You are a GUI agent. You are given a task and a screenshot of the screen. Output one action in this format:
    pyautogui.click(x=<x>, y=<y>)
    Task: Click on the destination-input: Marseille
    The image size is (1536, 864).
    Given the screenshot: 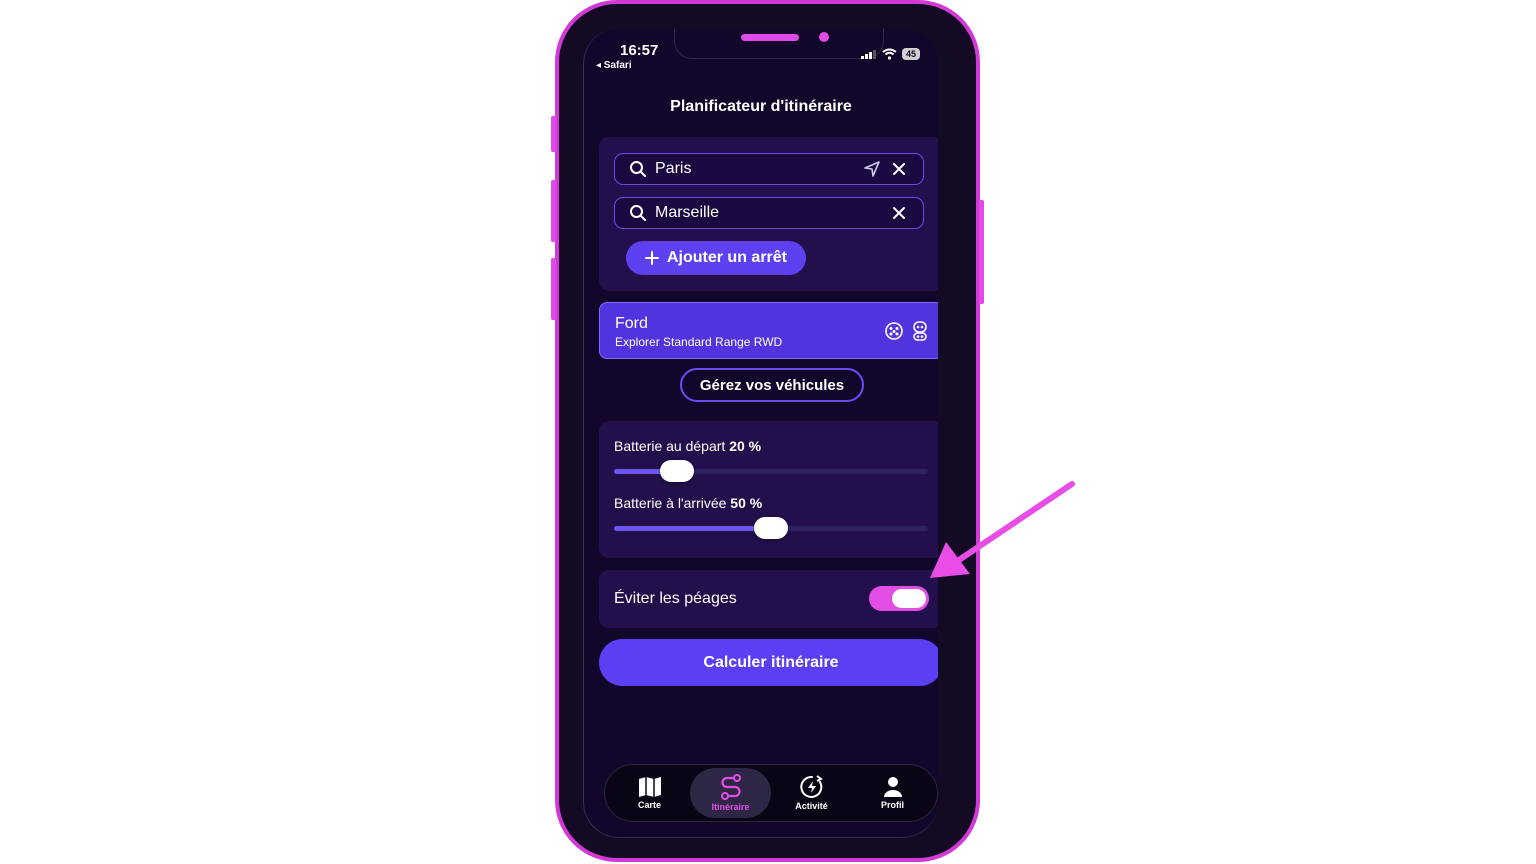 What is the action you would take?
    pyautogui.click(x=769, y=213)
    